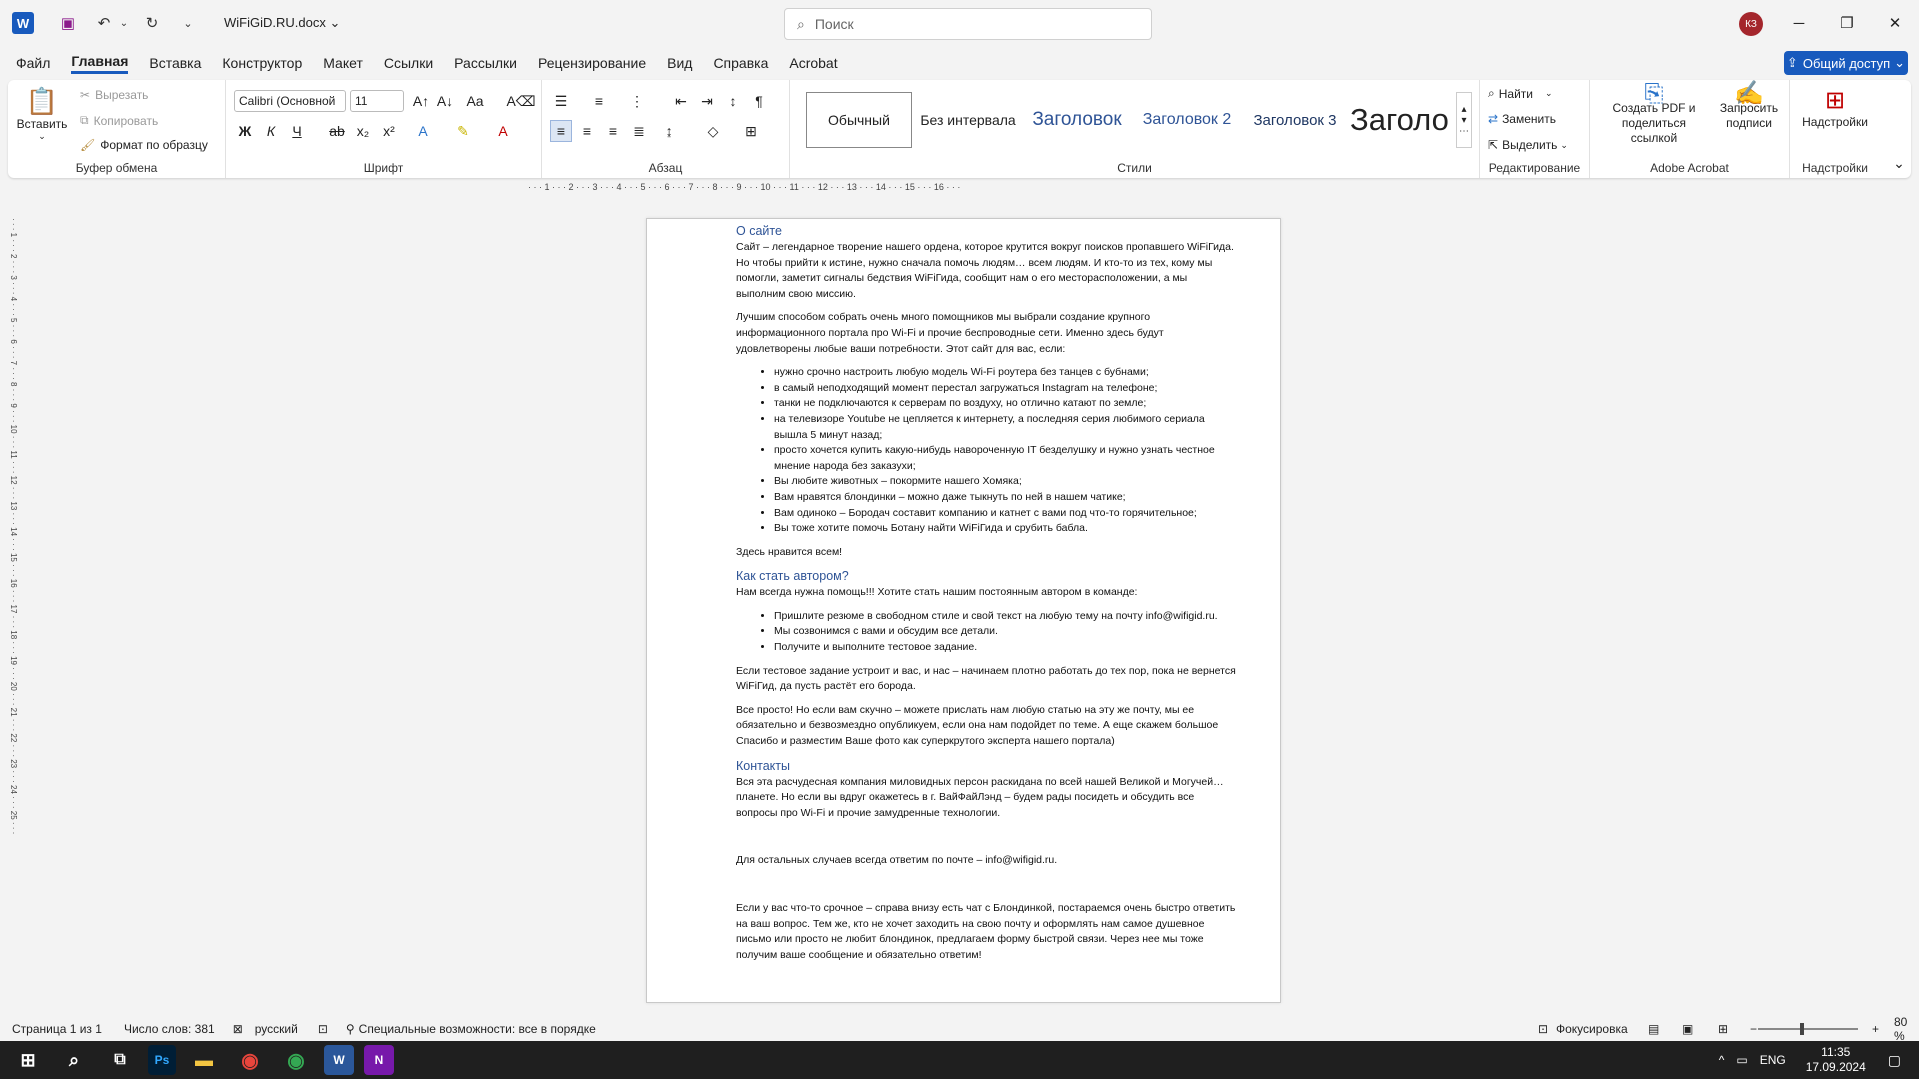 The height and width of the screenshot is (1079, 1919). I want to click on styles-gallery-scroll: ▴ ▾ ⋯, so click(1464, 120).